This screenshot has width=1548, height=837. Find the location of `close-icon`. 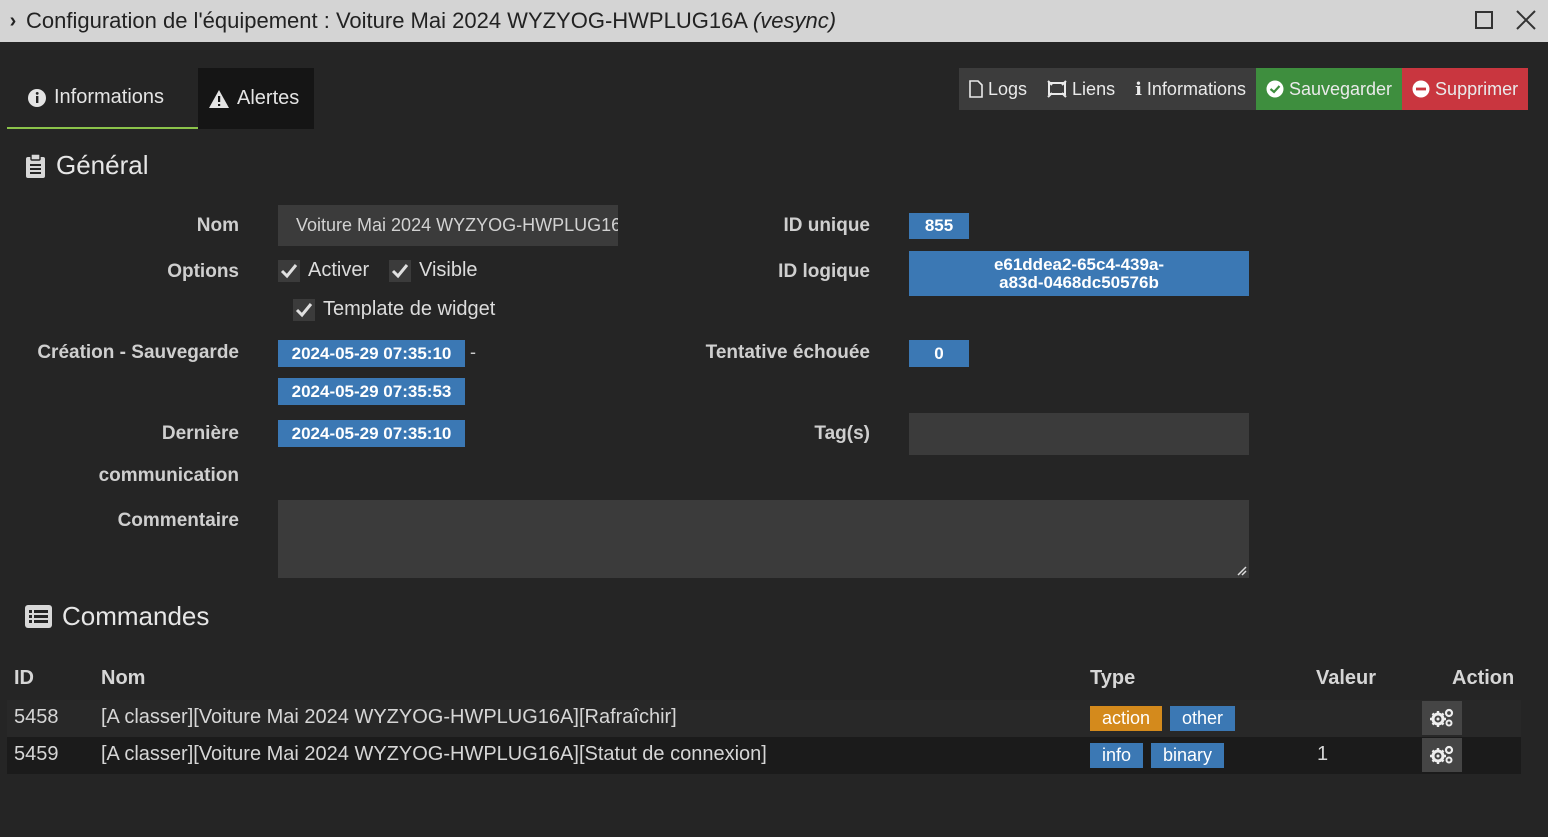

close-icon is located at coordinates (1526, 20).